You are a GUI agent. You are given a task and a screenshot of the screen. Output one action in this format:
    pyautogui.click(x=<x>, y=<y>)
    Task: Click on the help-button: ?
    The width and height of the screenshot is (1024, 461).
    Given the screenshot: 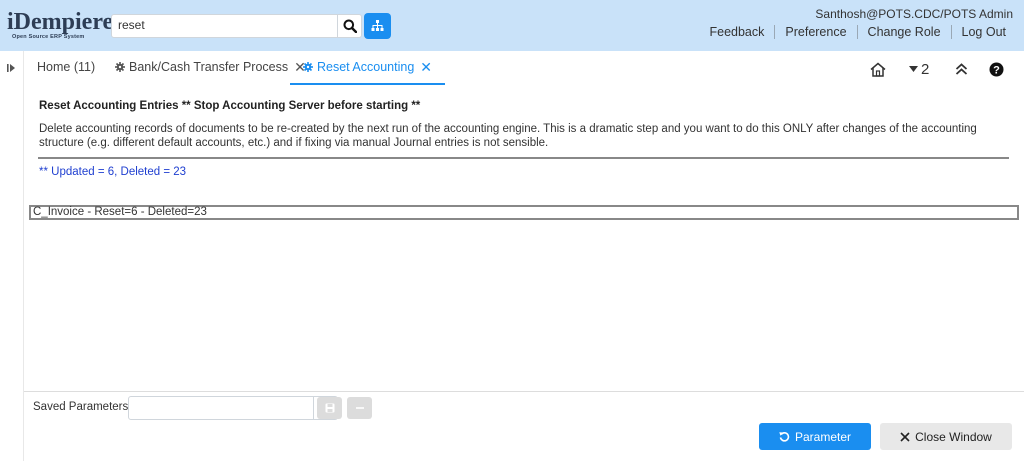 What is the action you would take?
    pyautogui.click(x=996, y=69)
    